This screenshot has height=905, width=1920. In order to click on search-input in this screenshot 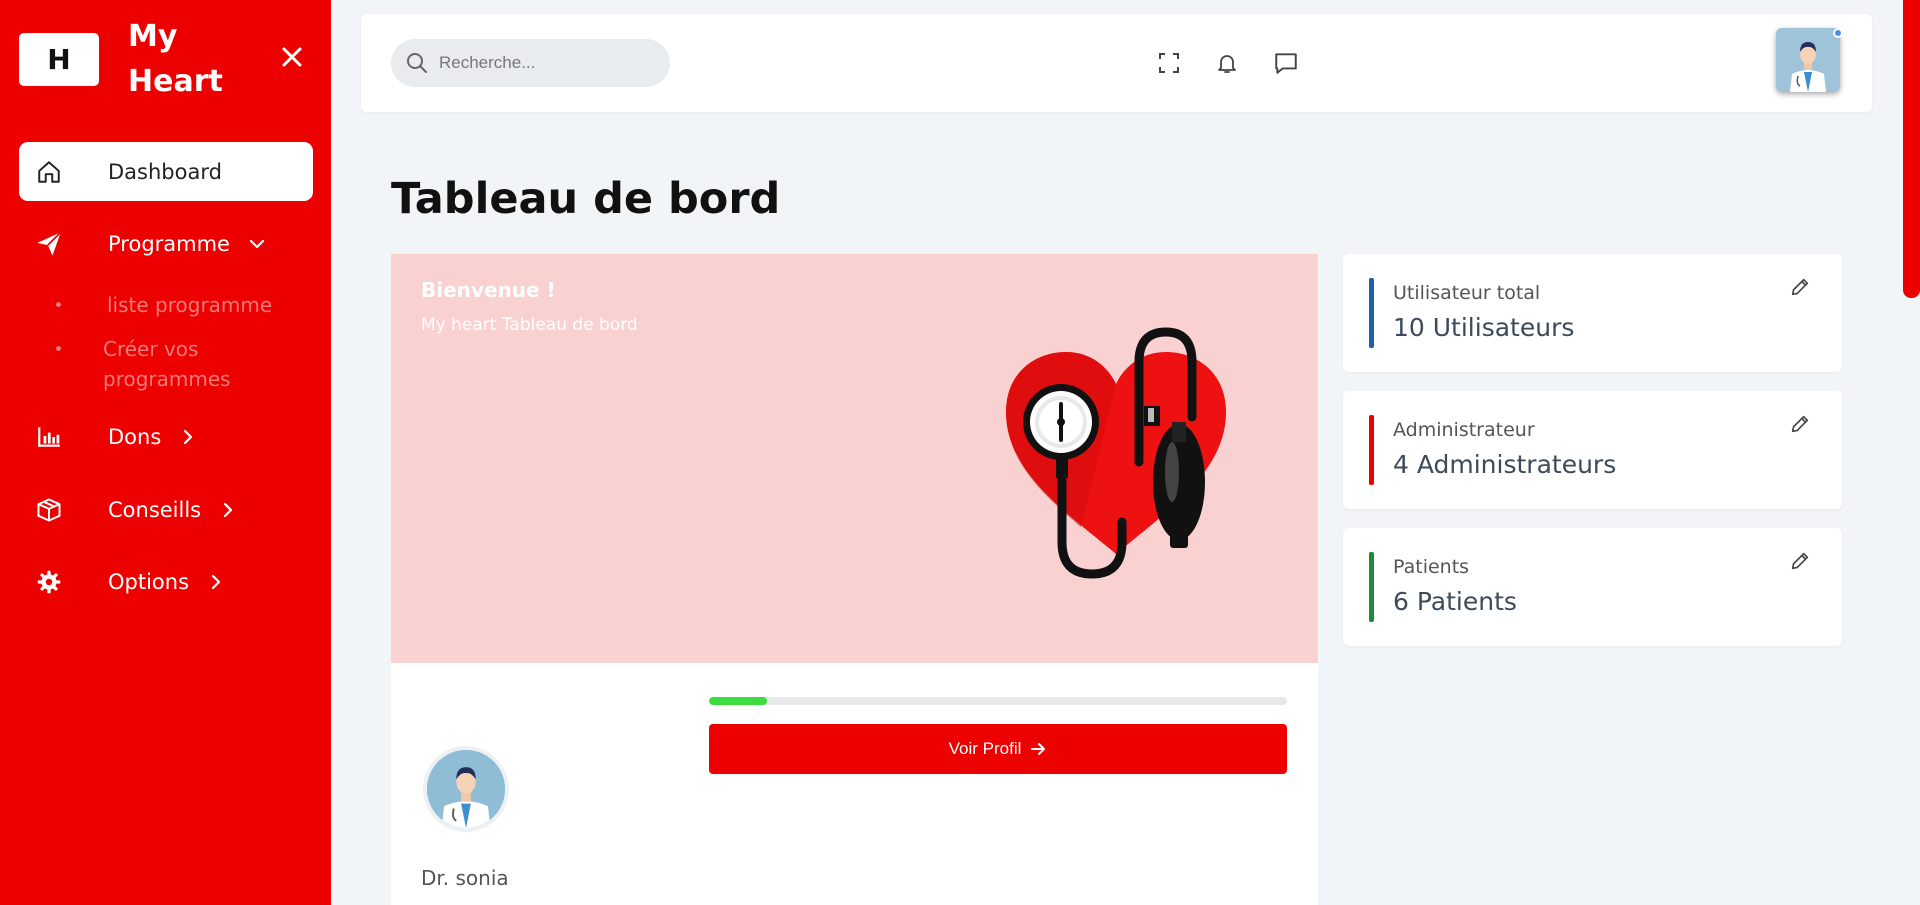, I will do `click(549, 63)`.